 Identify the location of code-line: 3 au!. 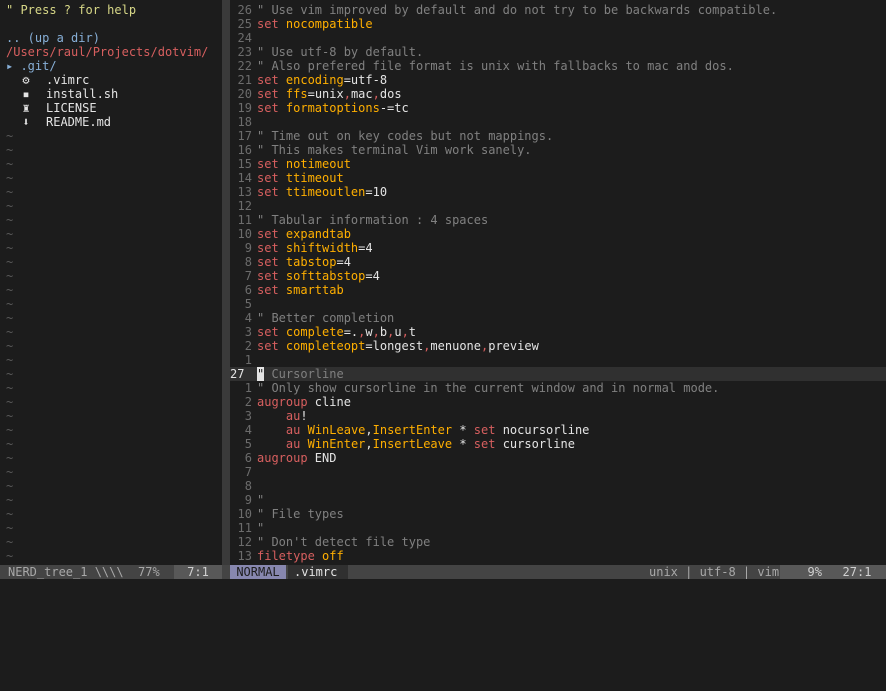
(558, 416).